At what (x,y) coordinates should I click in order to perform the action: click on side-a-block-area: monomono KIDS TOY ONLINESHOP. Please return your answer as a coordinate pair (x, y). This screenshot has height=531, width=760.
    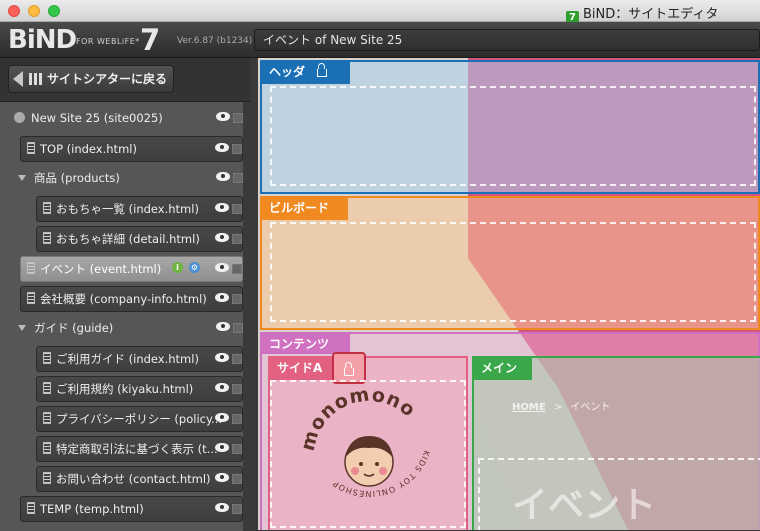
    Looking at the image, I should click on (368, 454).